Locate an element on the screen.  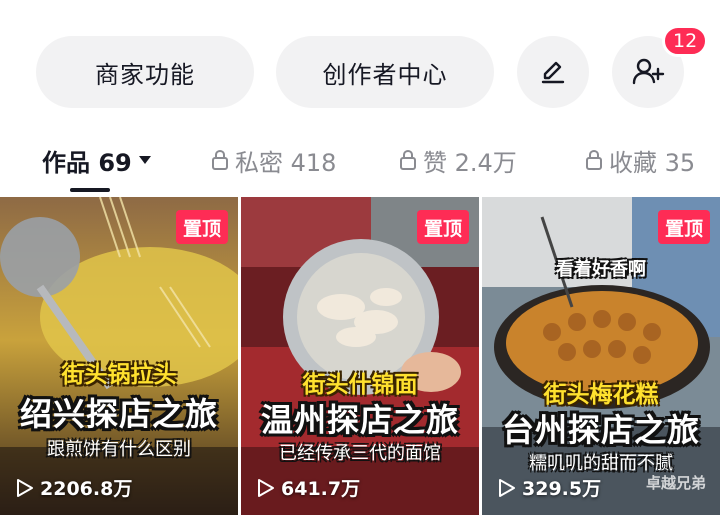
tab-liked-label: 赞 2.4万 is located at coordinates (470, 162).